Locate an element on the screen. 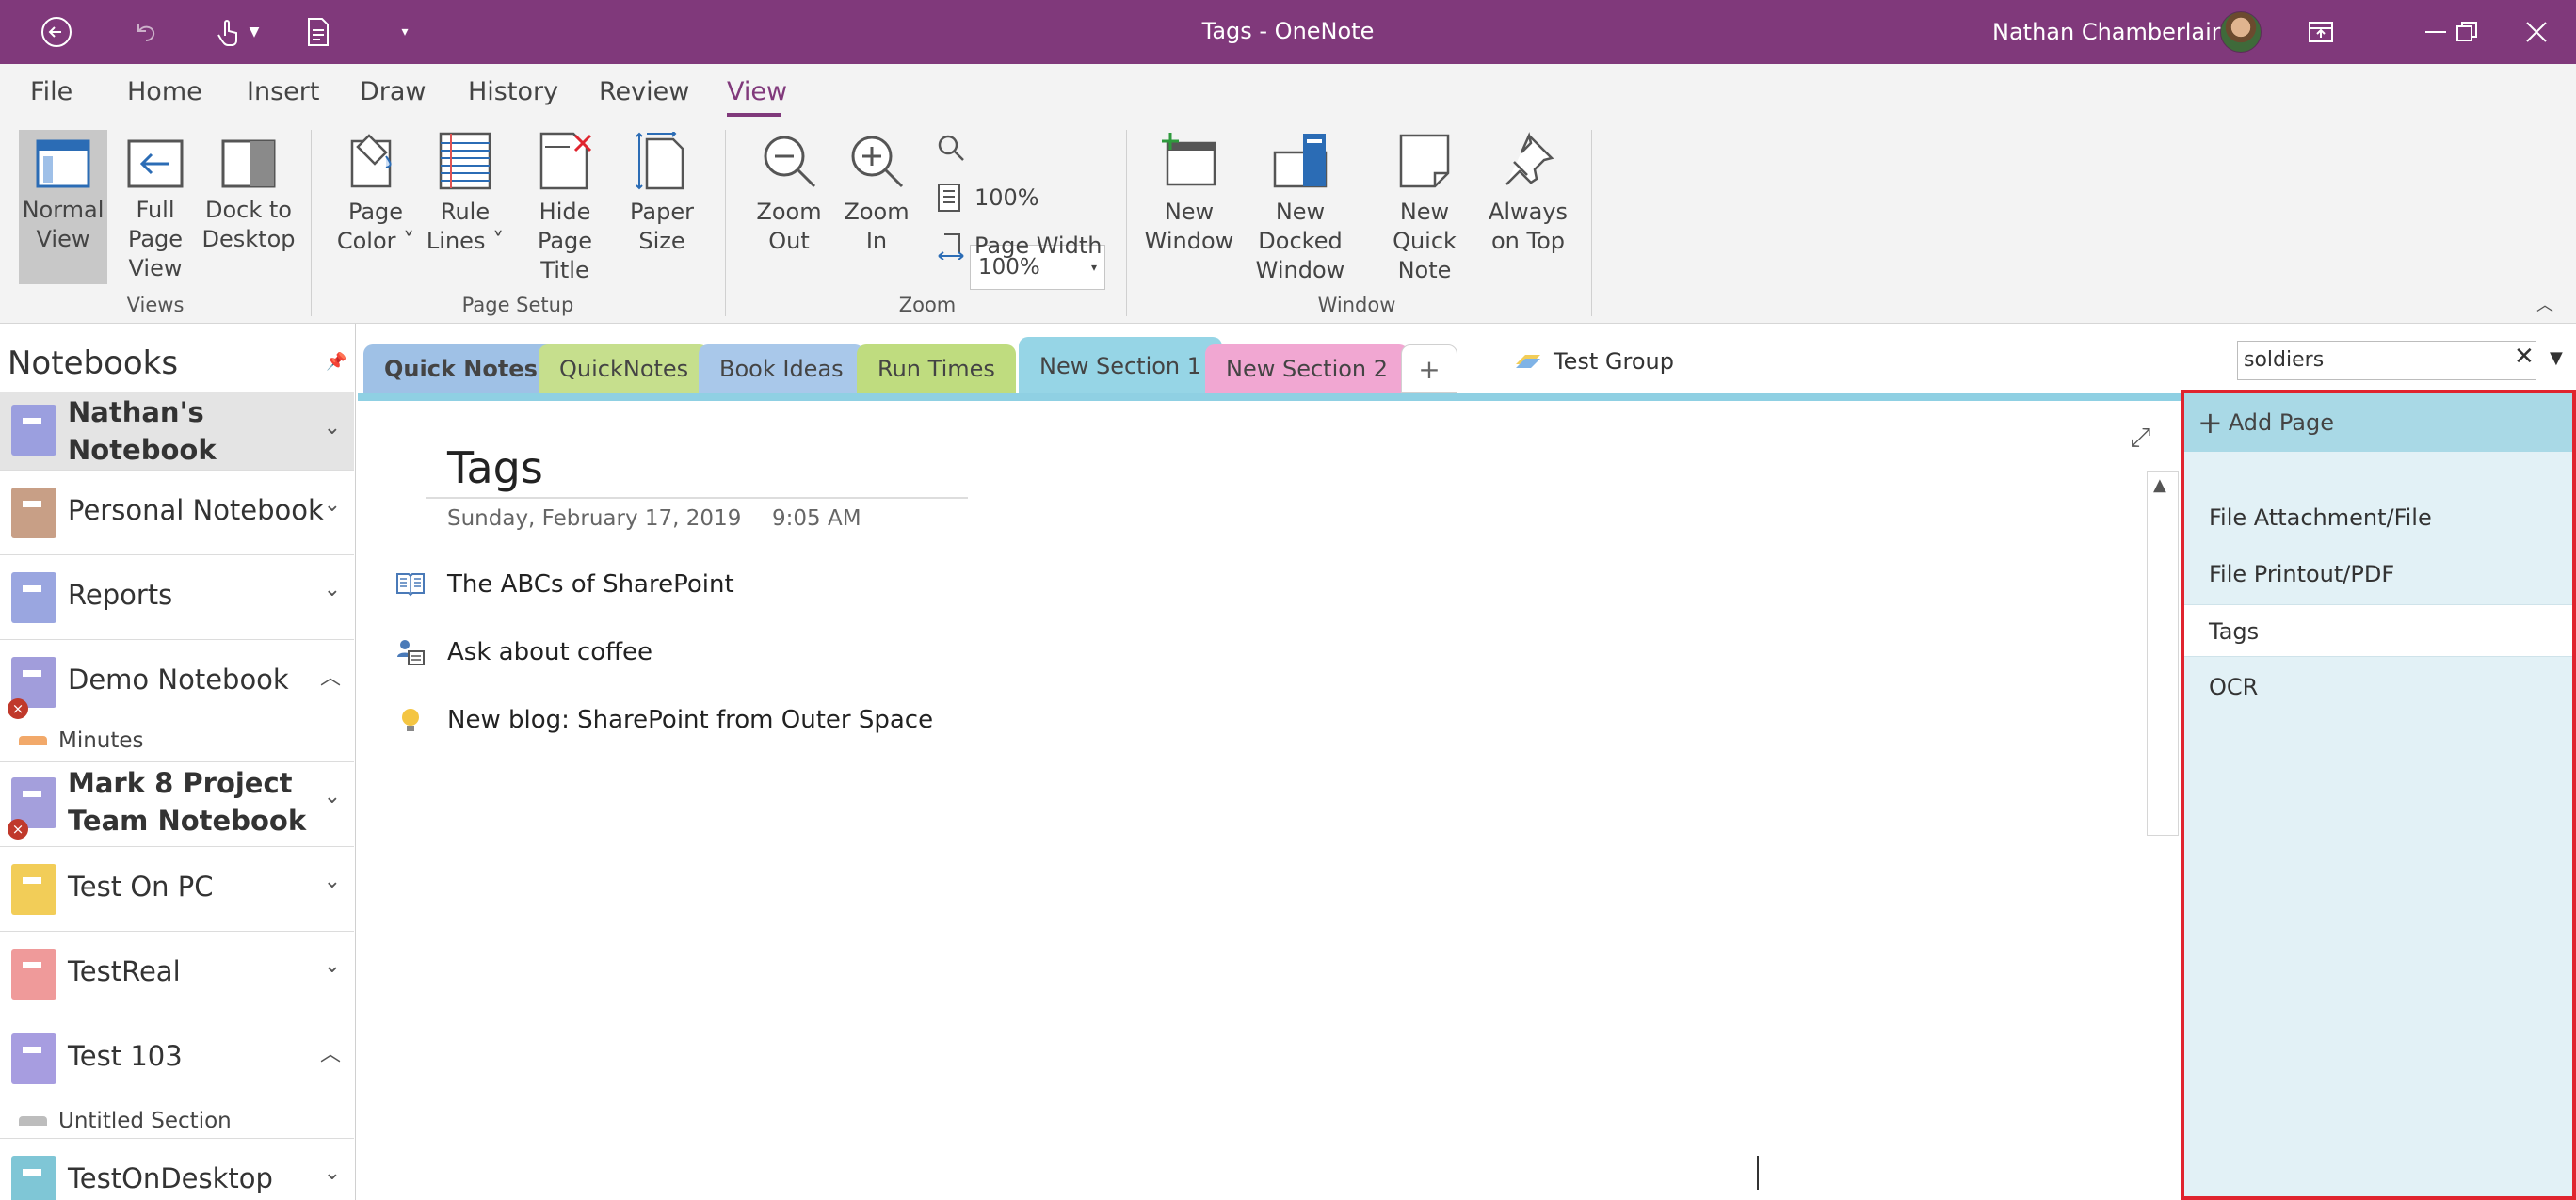  search-scope-dropdown-icon: ▼ is located at coordinates (2556, 358).